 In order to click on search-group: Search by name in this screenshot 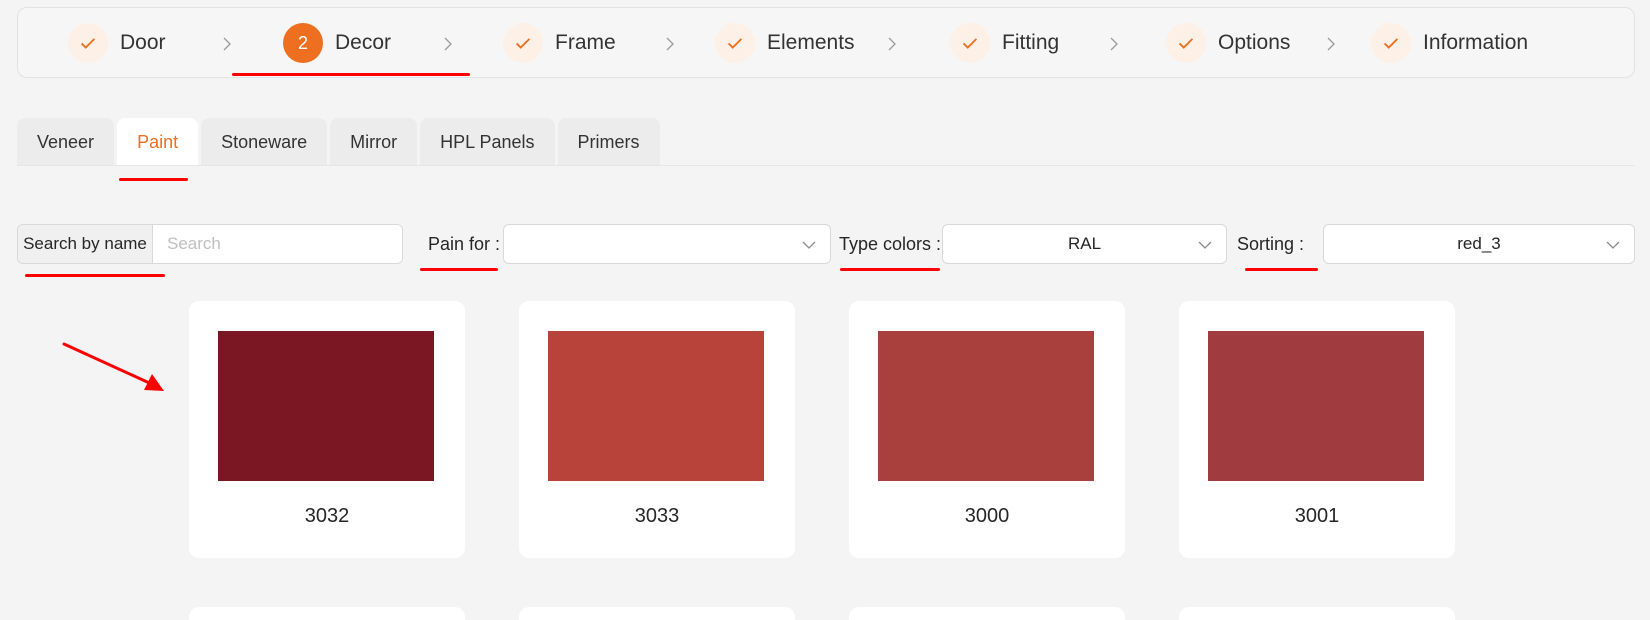, I will do `click(210, 244)`.